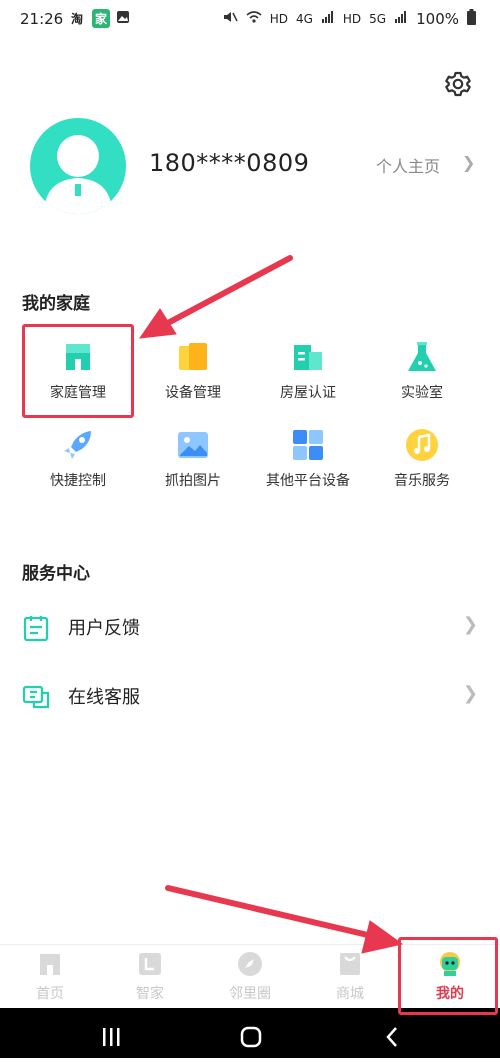 The height and width of the screenshot is (1062, 500). What do you see at coordinates (382, 937) in the screenshot?
I see `arrowhead-me-tab` at bounding box center [382, 937].